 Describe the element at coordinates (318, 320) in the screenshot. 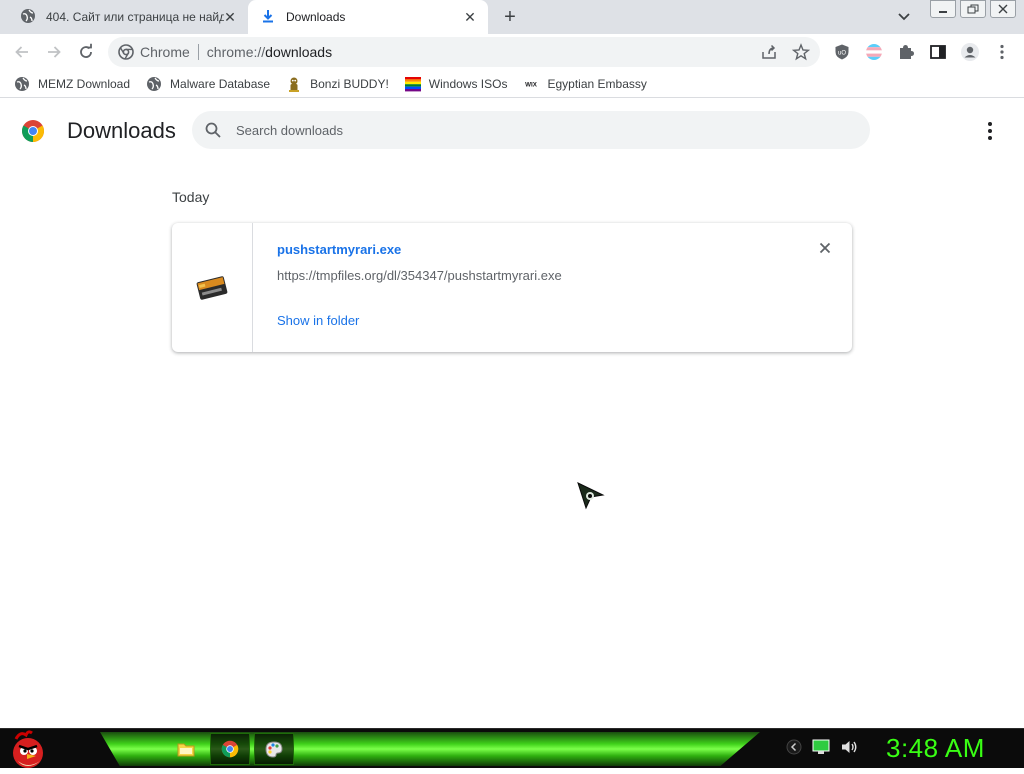

I see `show-in-folder-link: Show in folder` at that location.